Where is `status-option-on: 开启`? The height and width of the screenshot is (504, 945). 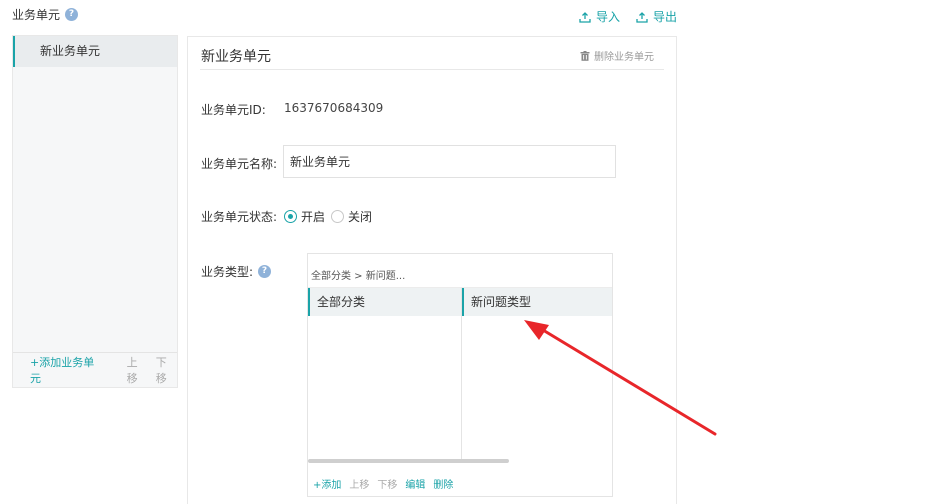 status-option-on: 开启 is located at coordinates (304, 216).